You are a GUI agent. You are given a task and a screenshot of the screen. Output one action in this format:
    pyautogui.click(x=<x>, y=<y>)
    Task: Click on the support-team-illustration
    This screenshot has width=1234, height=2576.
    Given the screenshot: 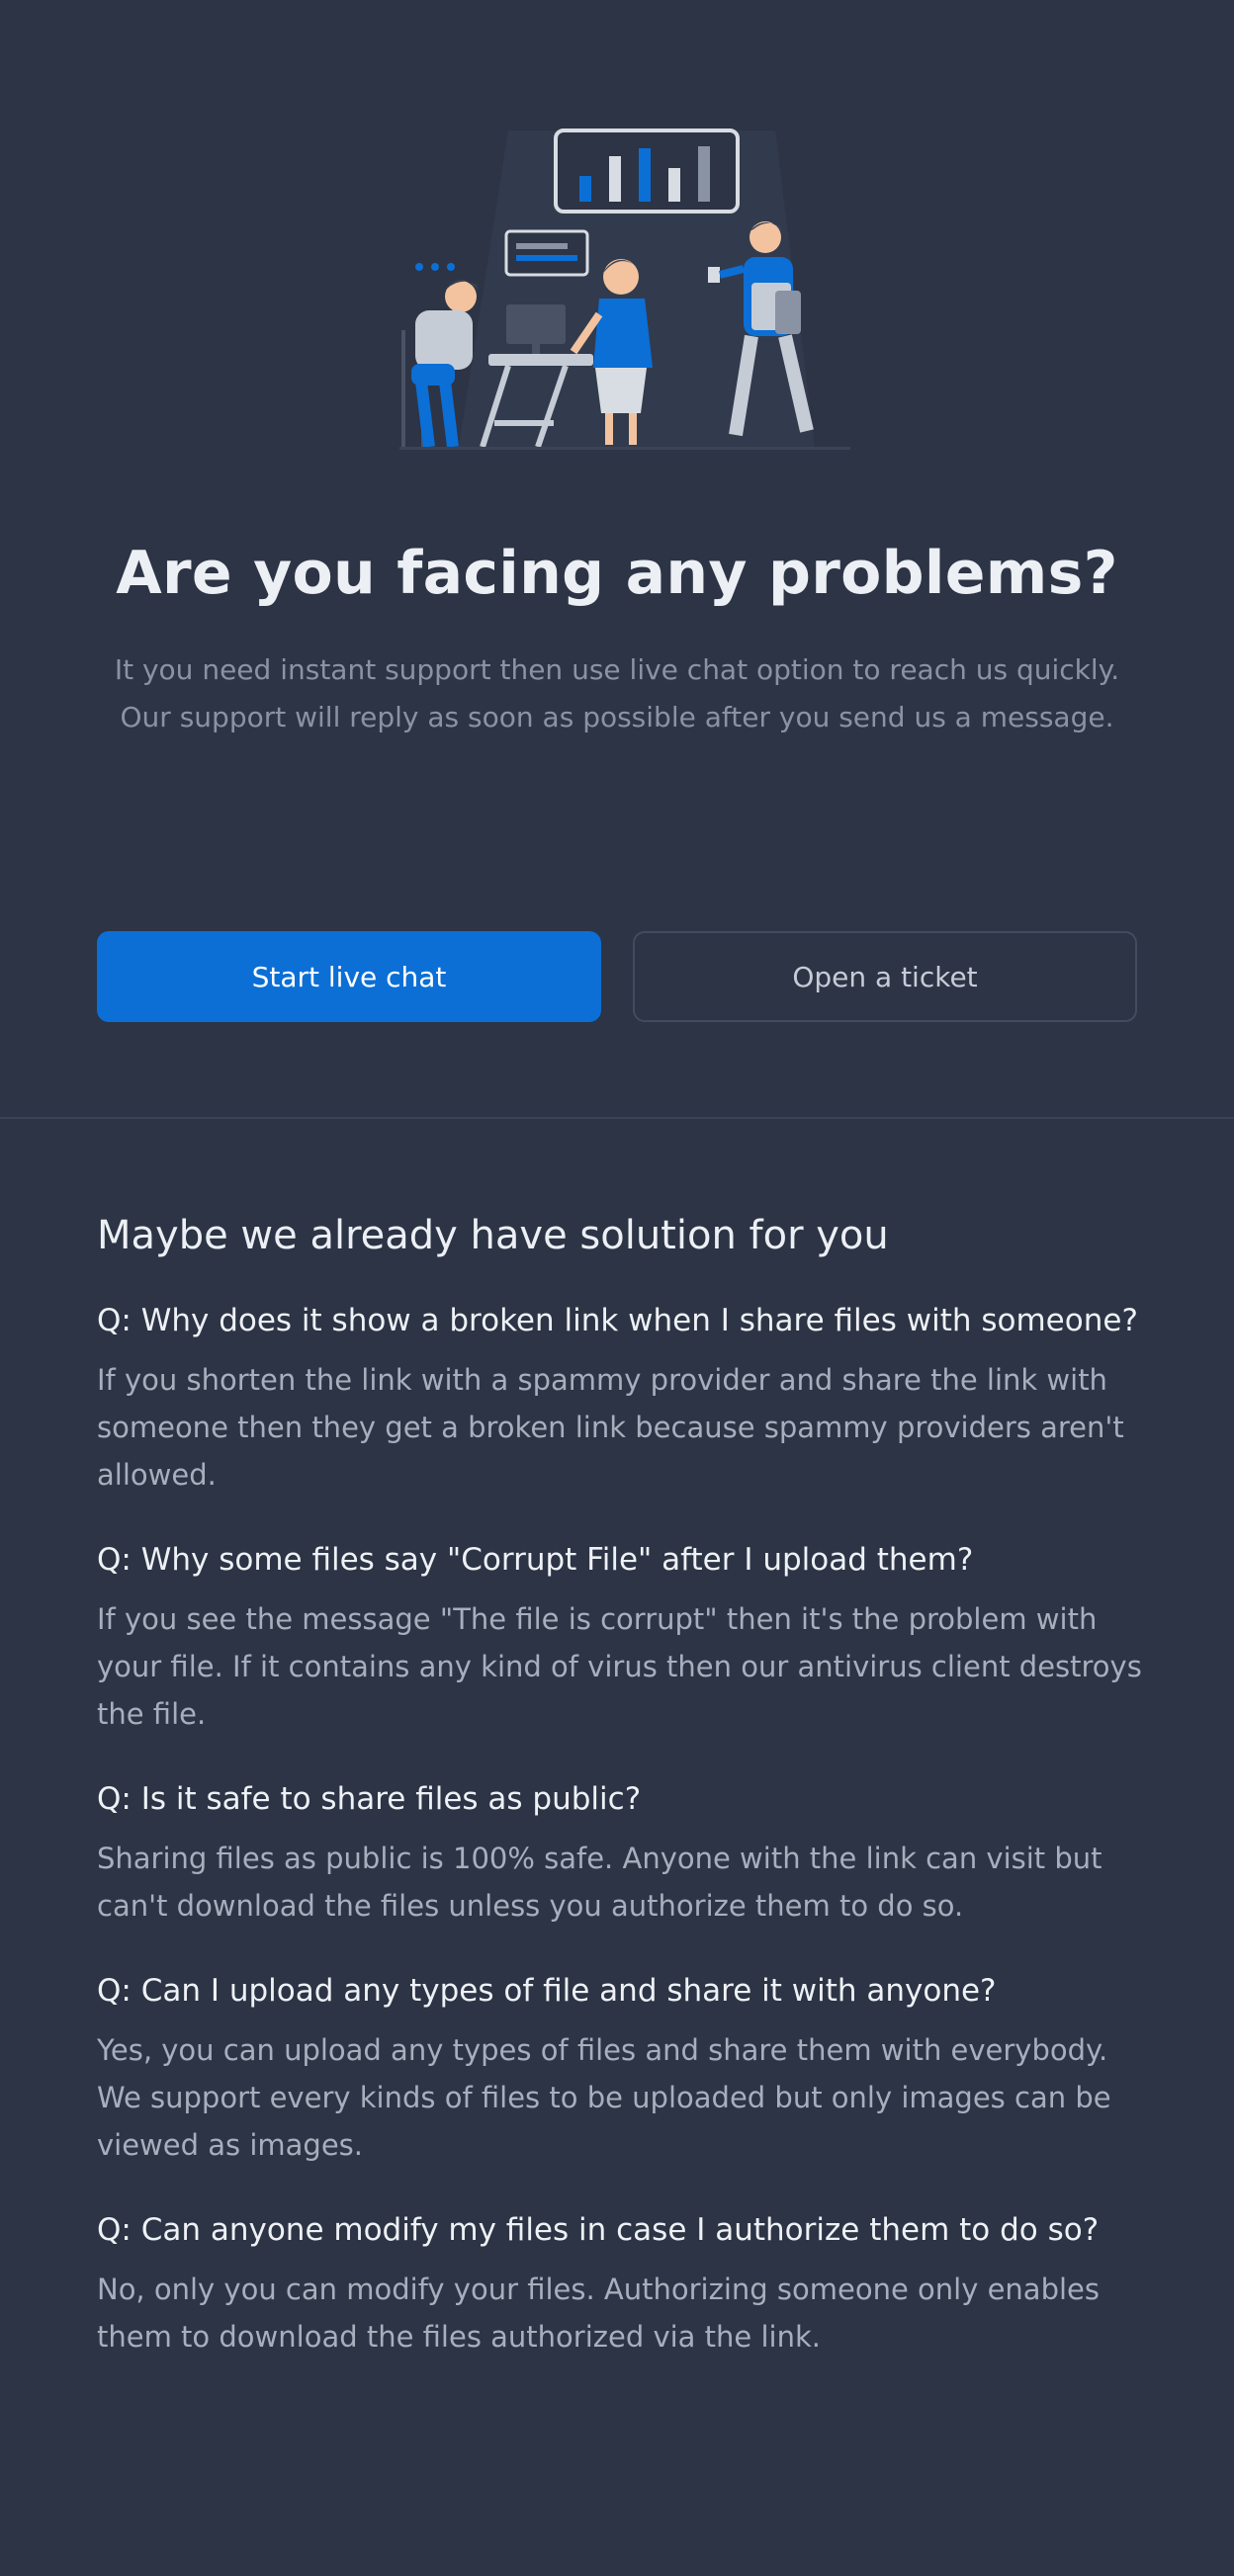 What is the action you would take?
    pyautogui.click(x=624, y=289)
    